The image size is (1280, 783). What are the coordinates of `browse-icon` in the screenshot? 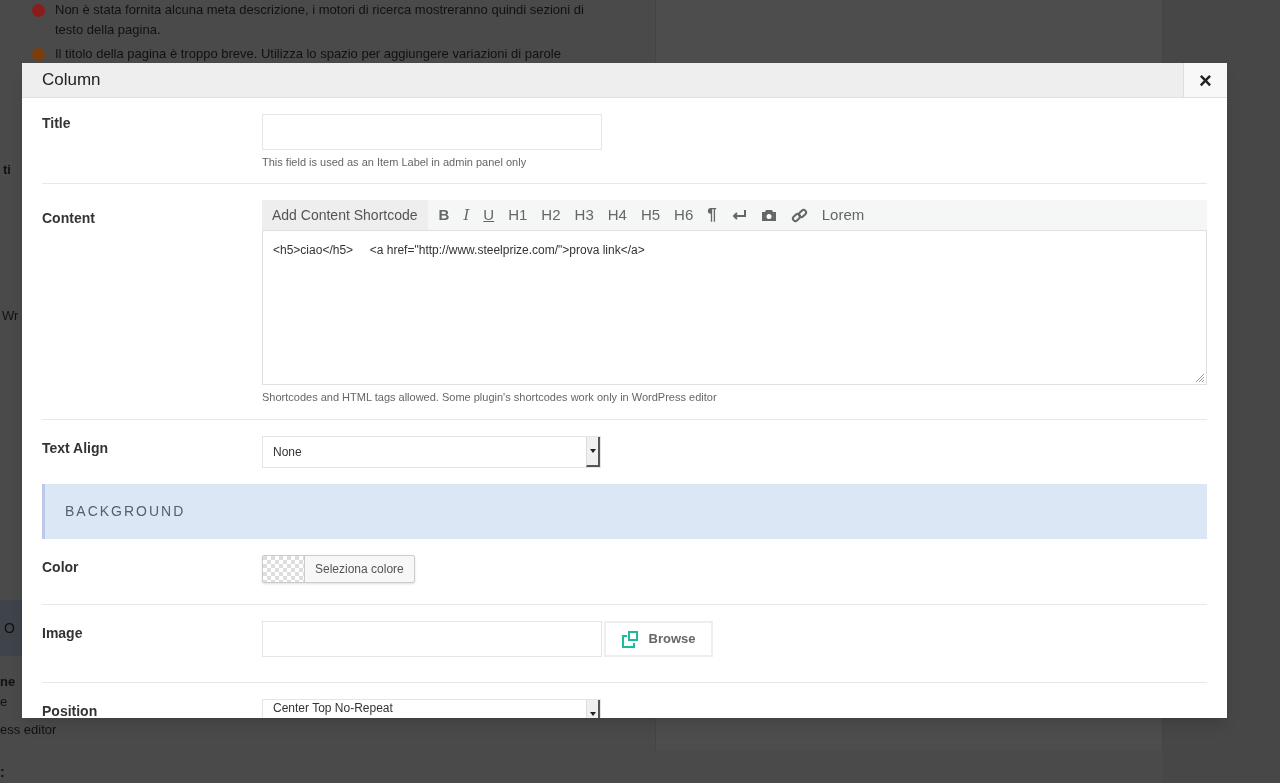 It's located at (630, 639).